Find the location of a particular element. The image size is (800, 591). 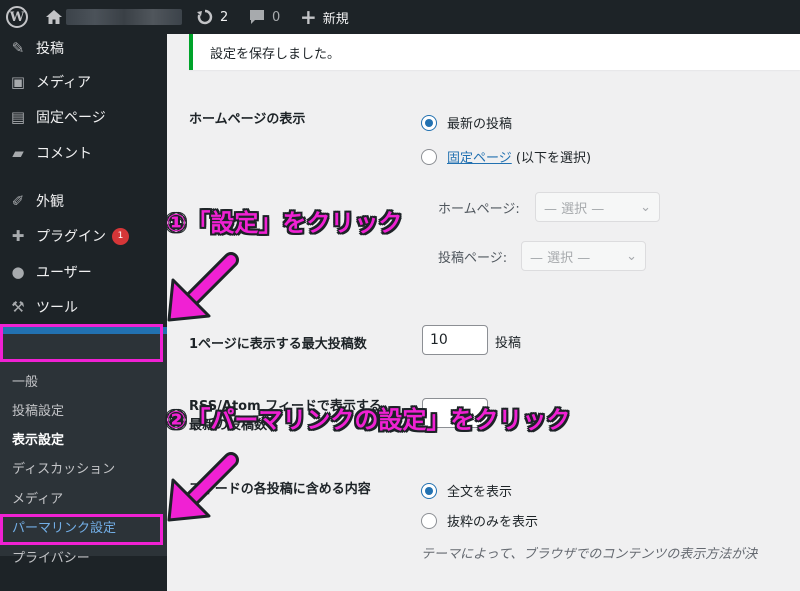

submenu-privacy: プライバシー is located at coordinates (51, 559).